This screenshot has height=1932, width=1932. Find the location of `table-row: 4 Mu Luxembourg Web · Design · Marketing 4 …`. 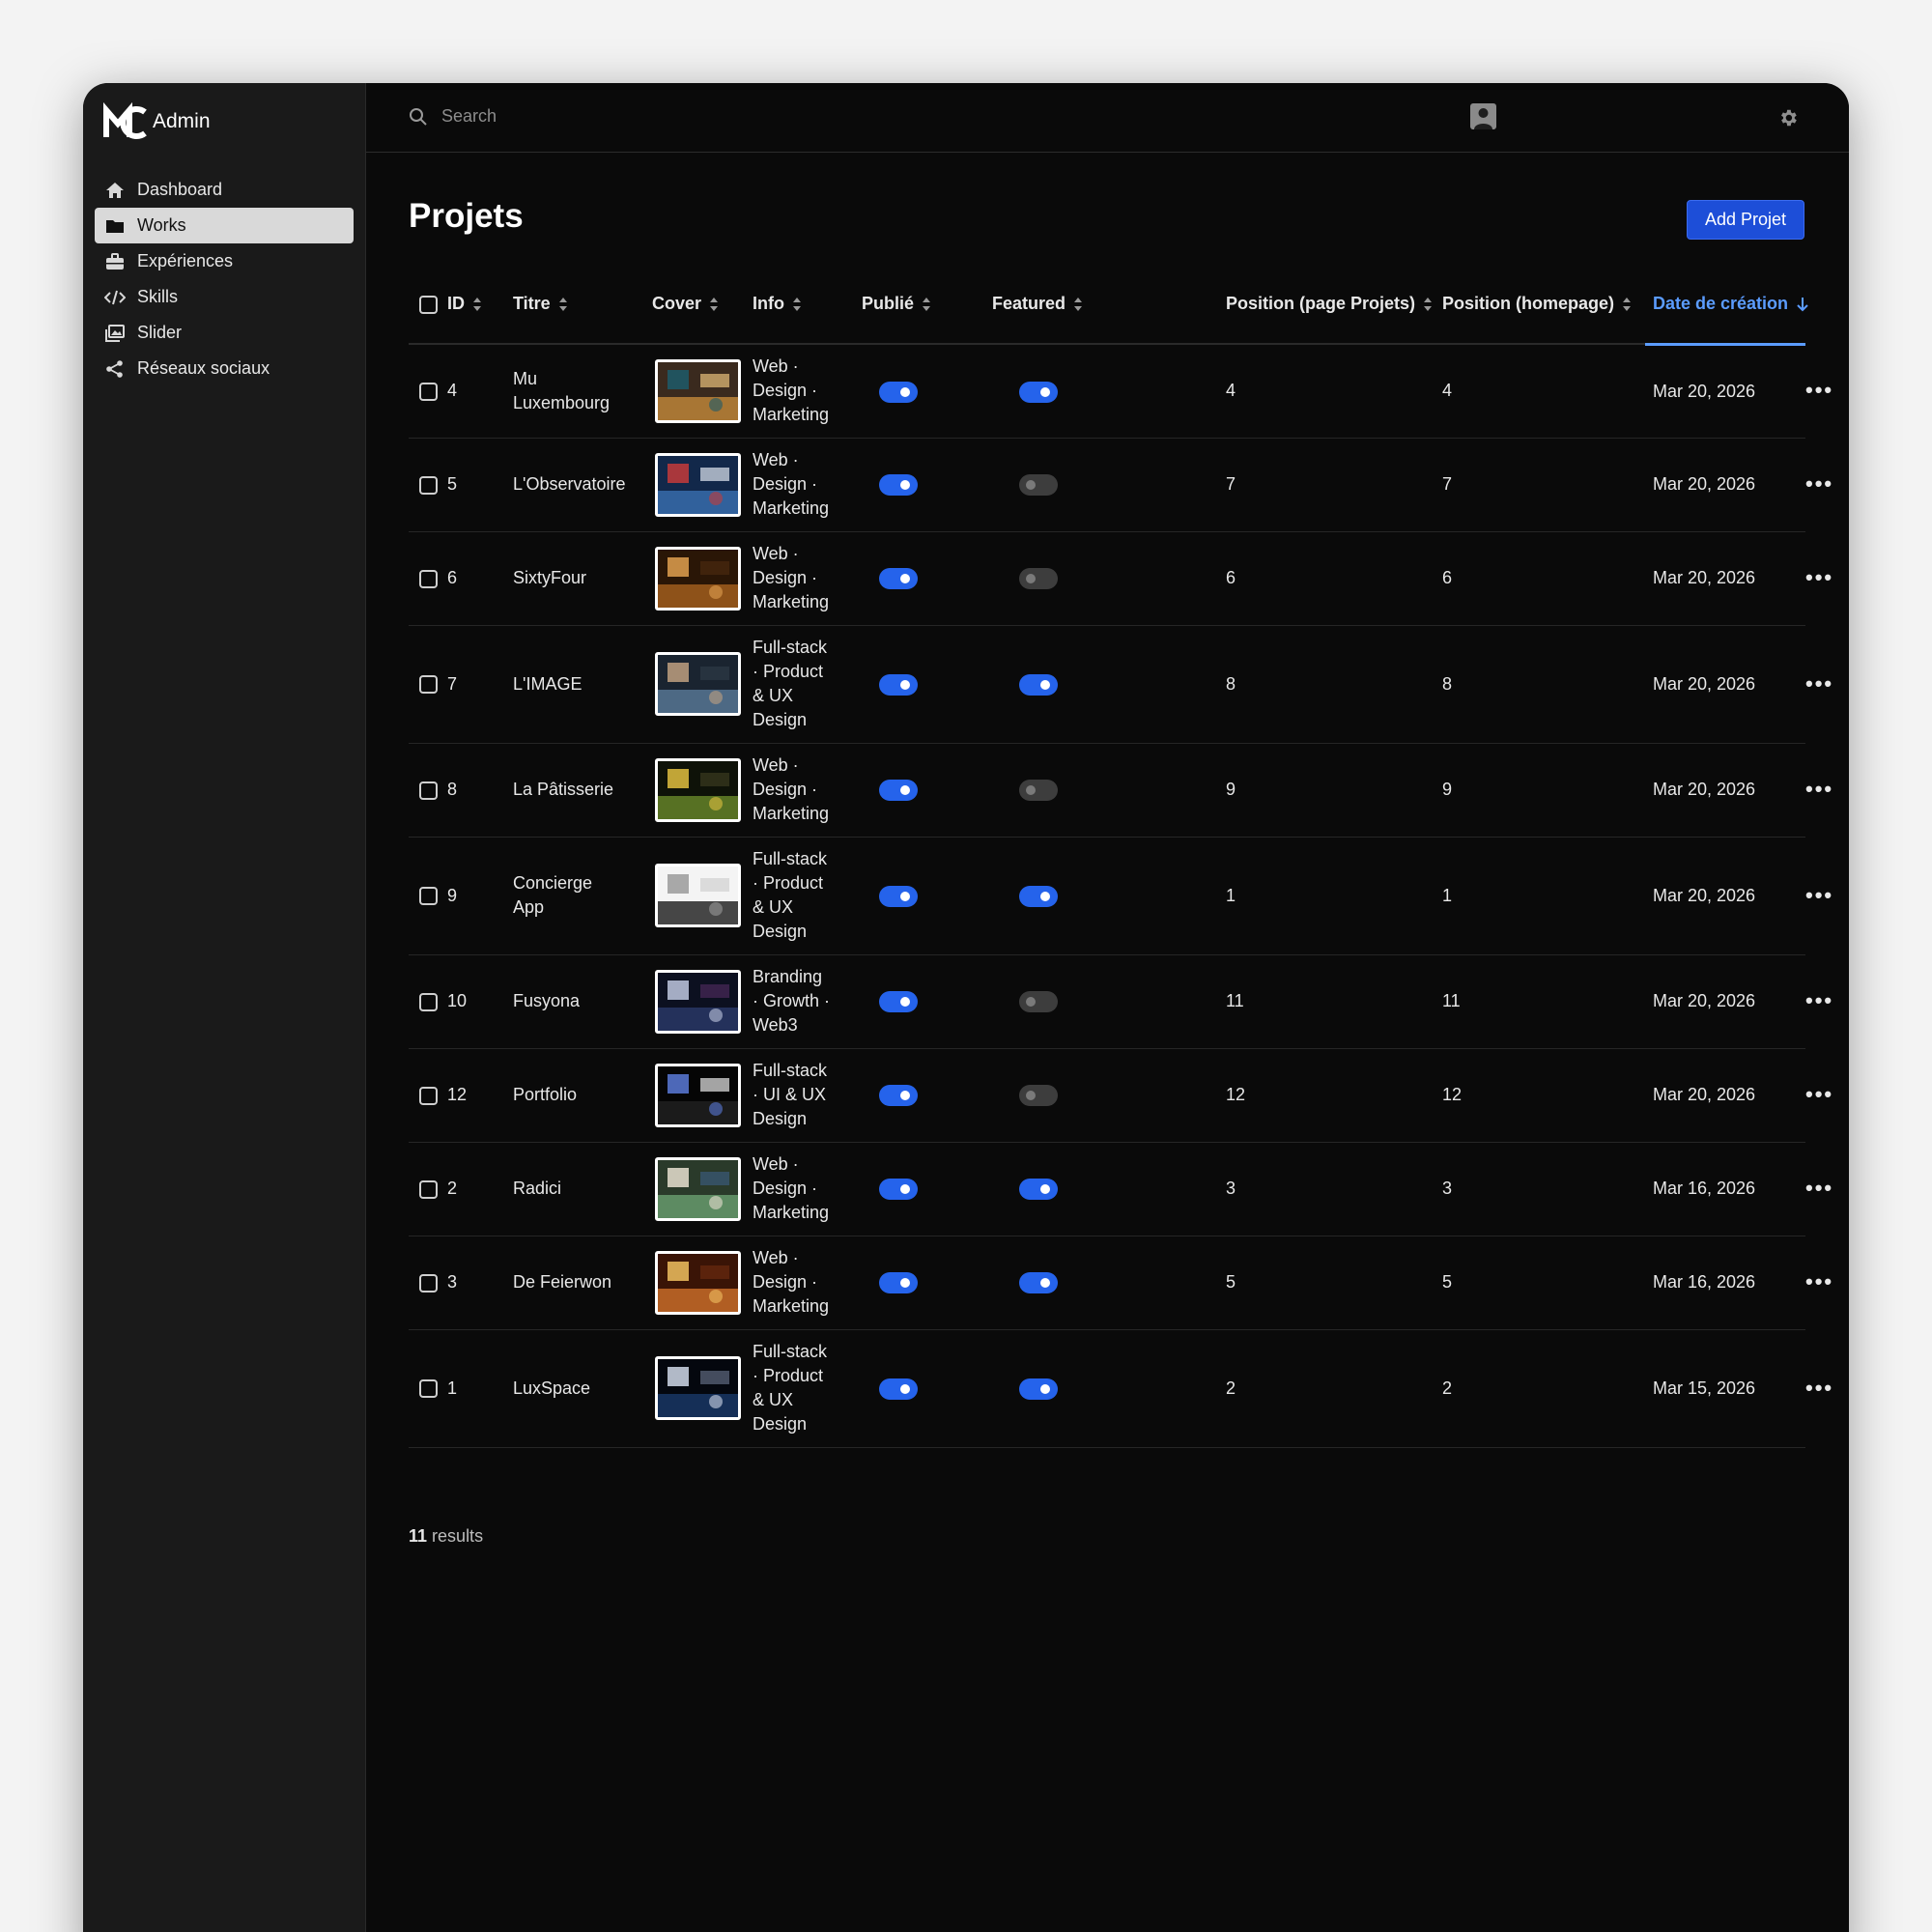

table-row: 4 Mu Luxembourg Web · Design · Marketing 4 … is located at coordinates (1120, 391).